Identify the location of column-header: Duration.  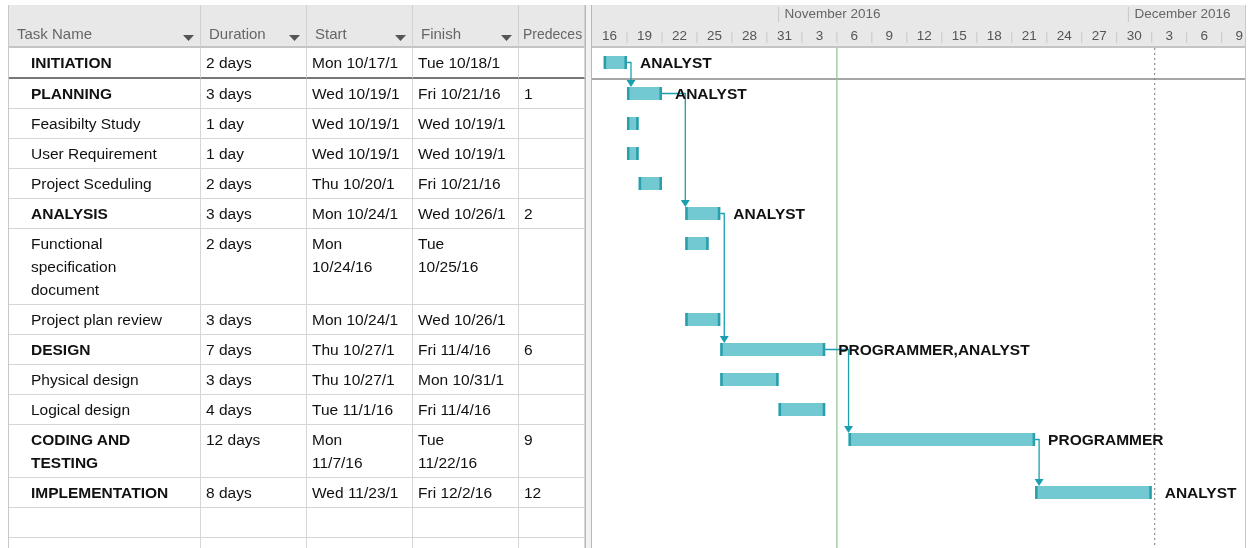
(254, 26).